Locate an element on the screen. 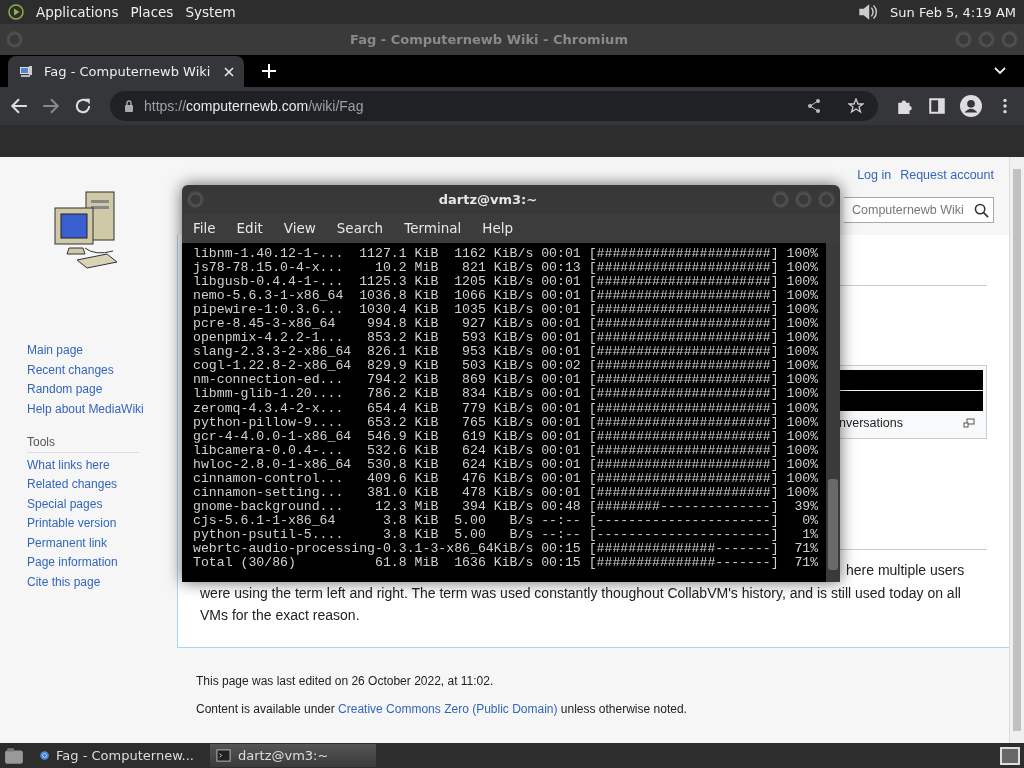 The height and width of the screenshot is (768, 1024). forward-icon is located at coordinates (51, 106).